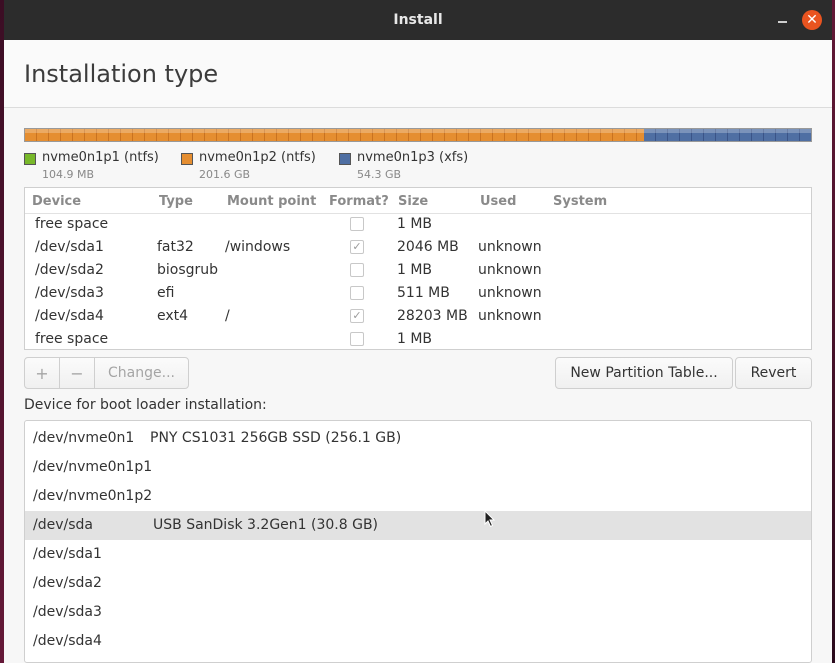  I want to click on cell-size: 511 MB, so click(423, 293).